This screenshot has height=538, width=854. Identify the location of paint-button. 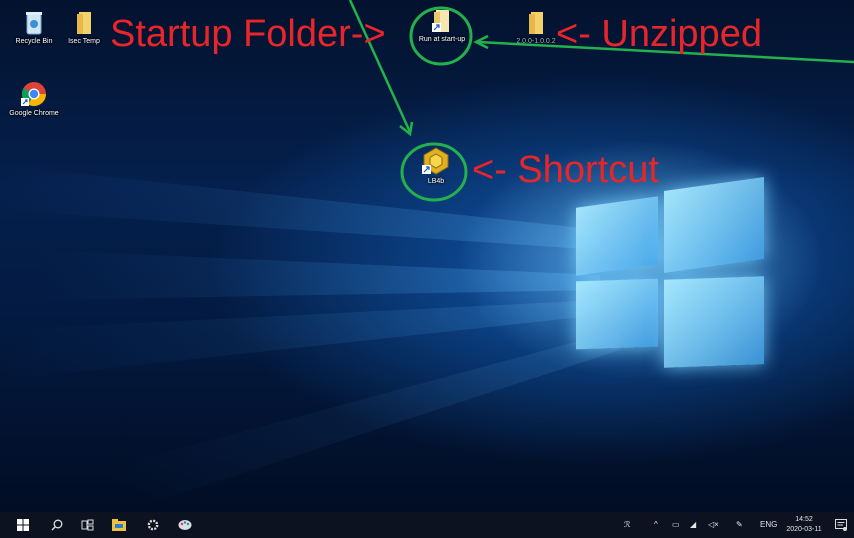
(185, 525).